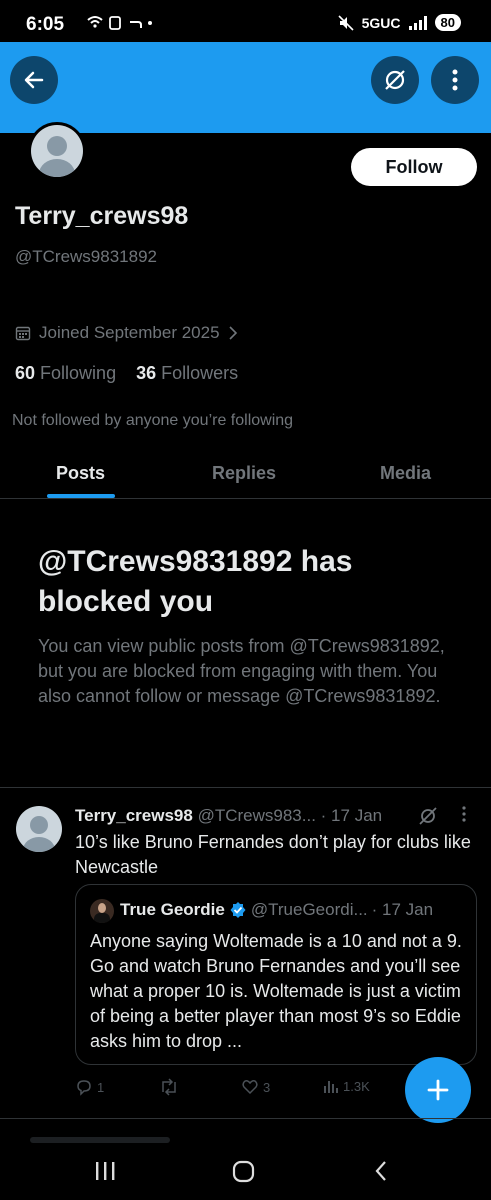 The height and width of the screenshot is (1200, 491). I want to click on like-count: 3, so click(267, 1087).